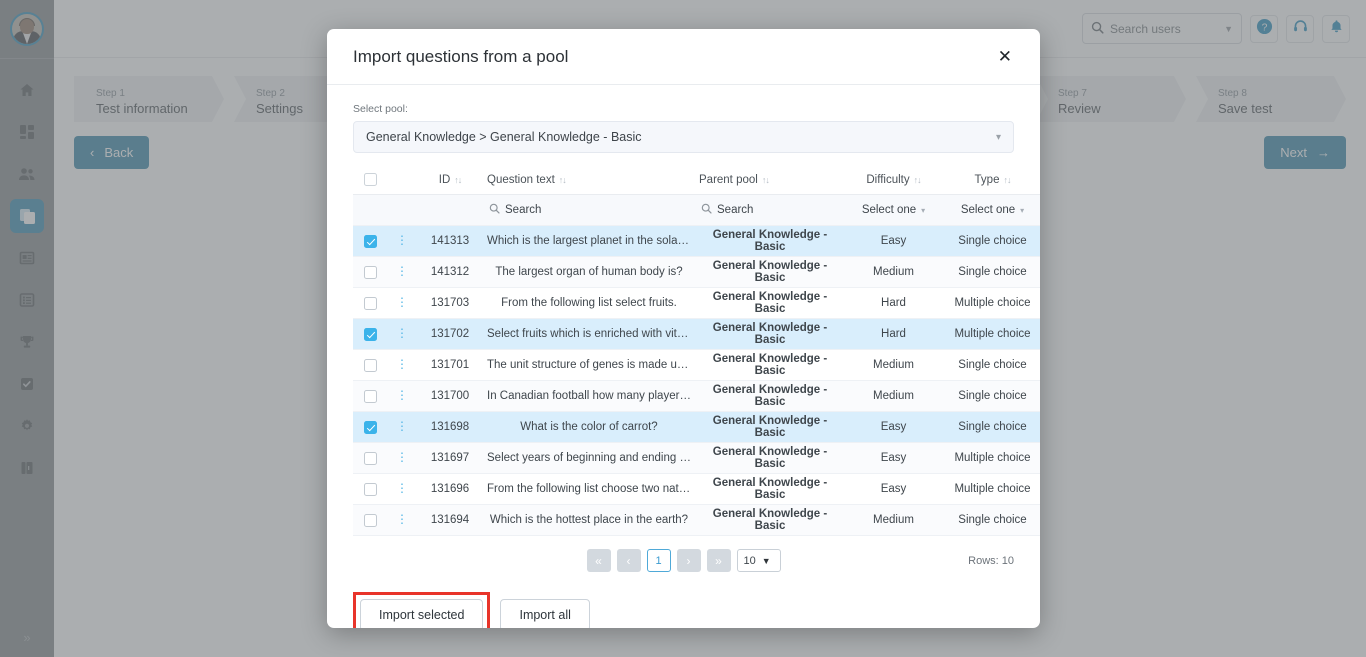  Describe the element at coordinates (1005, 56) in the screenshot. I see `close-icon: ✕` at that location.